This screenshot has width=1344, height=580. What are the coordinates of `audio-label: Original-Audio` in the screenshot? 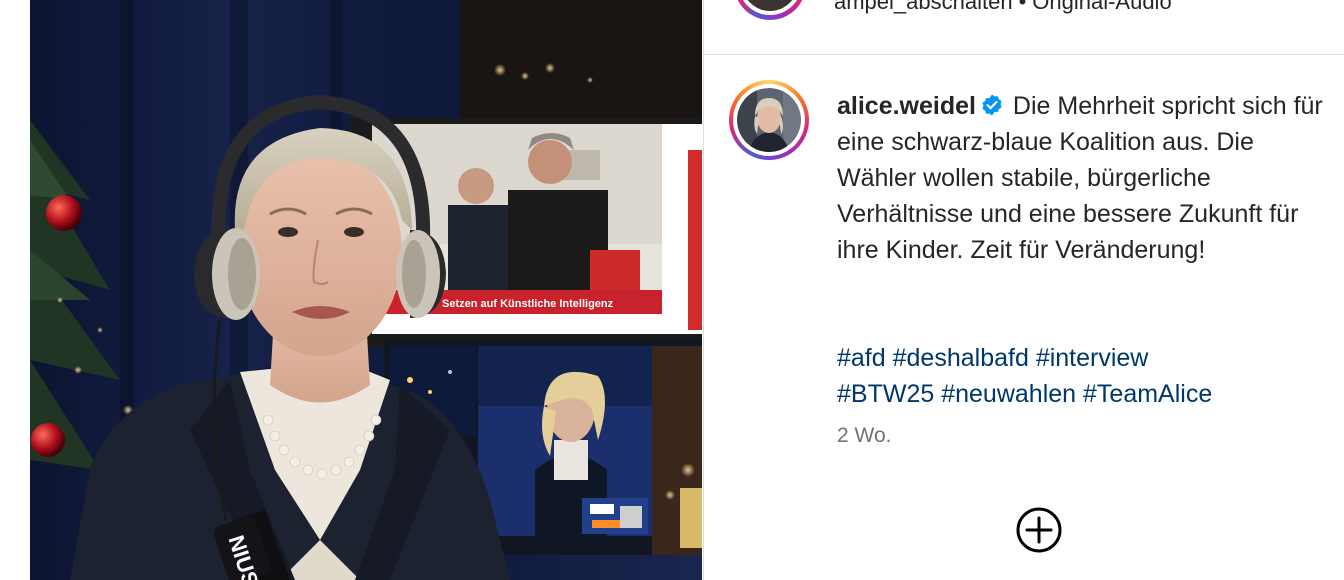 It's located at (1101, 7).